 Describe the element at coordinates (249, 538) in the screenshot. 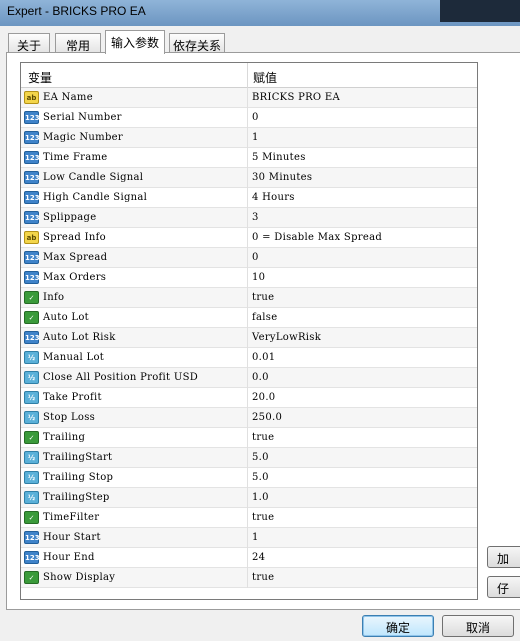

I see `table-row: 123 Hour Start 1` at that location.